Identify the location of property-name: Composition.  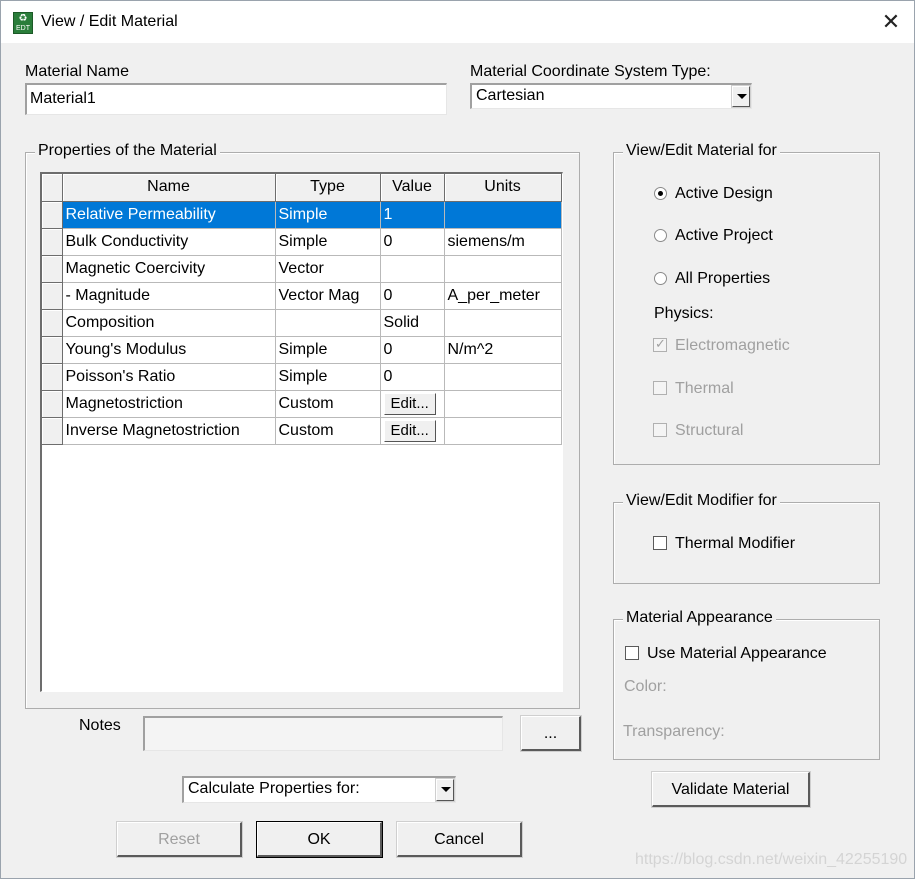
(169, 323).